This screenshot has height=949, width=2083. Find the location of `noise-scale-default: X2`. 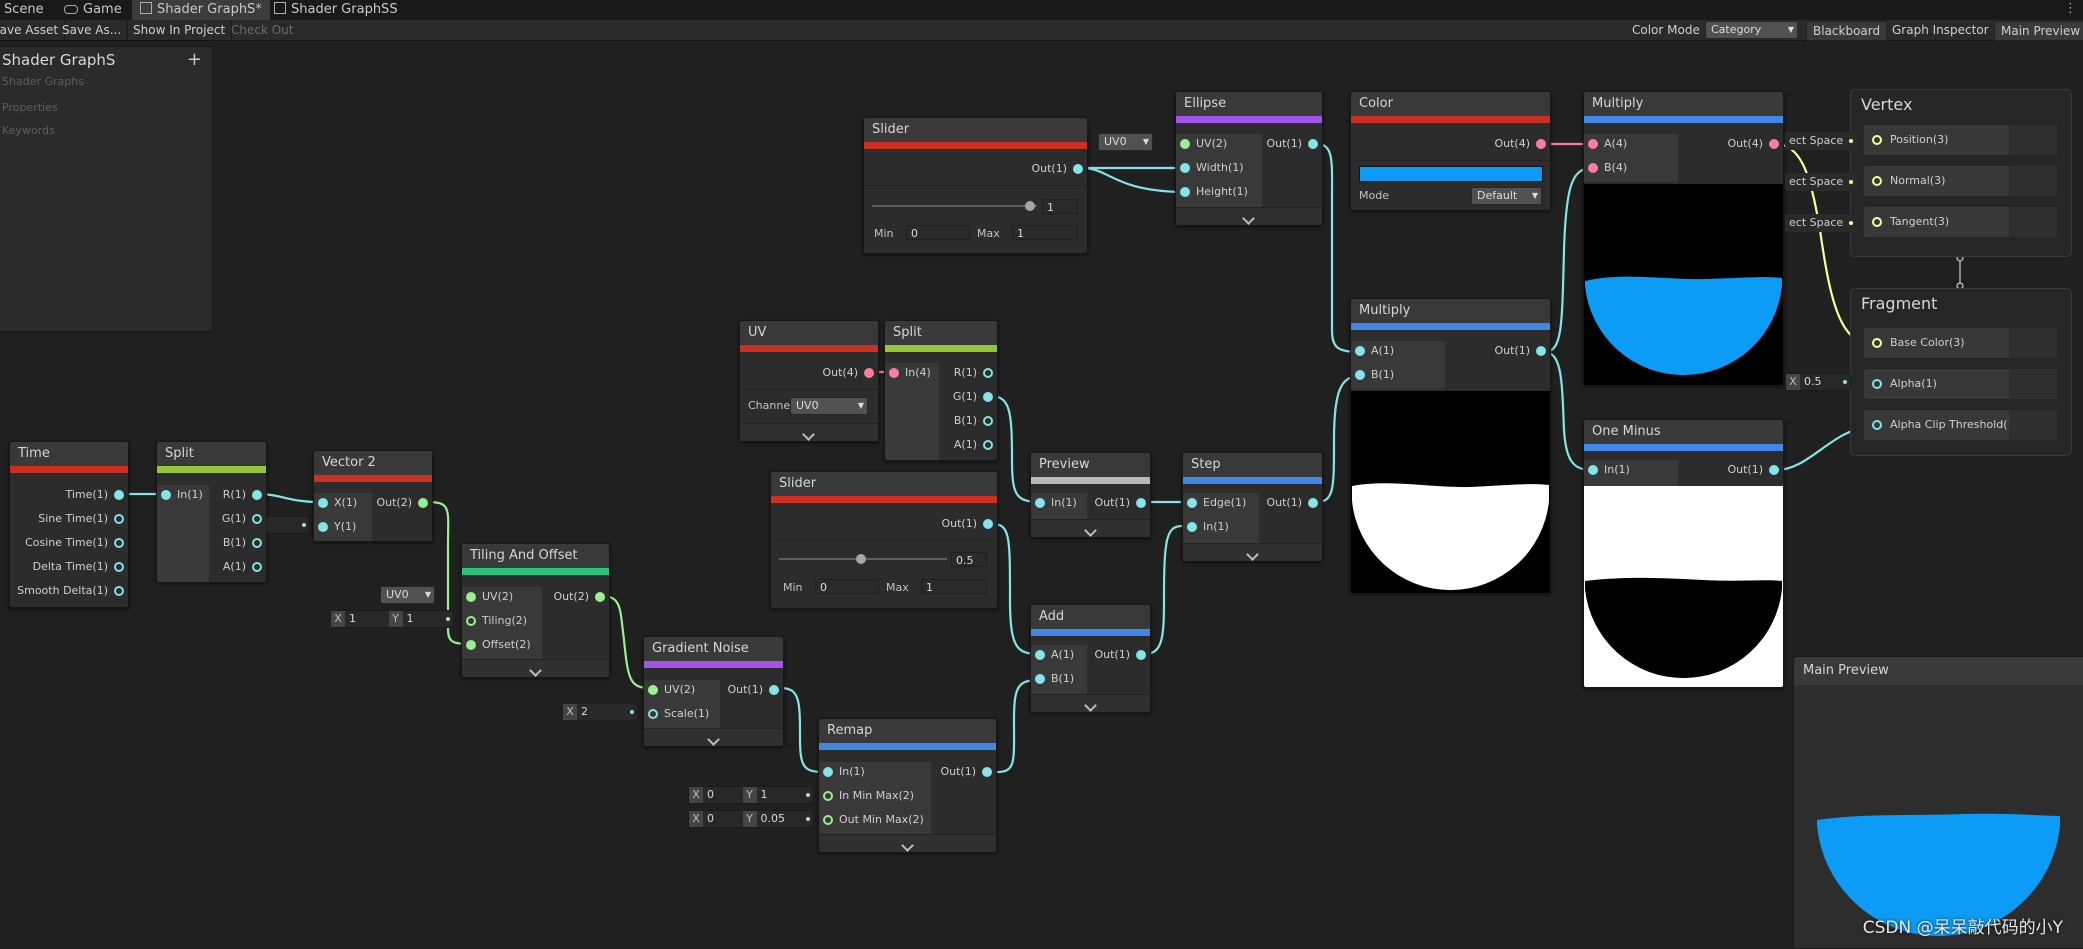

noise-scale-default: X2 is located at coordinates (600, 712).